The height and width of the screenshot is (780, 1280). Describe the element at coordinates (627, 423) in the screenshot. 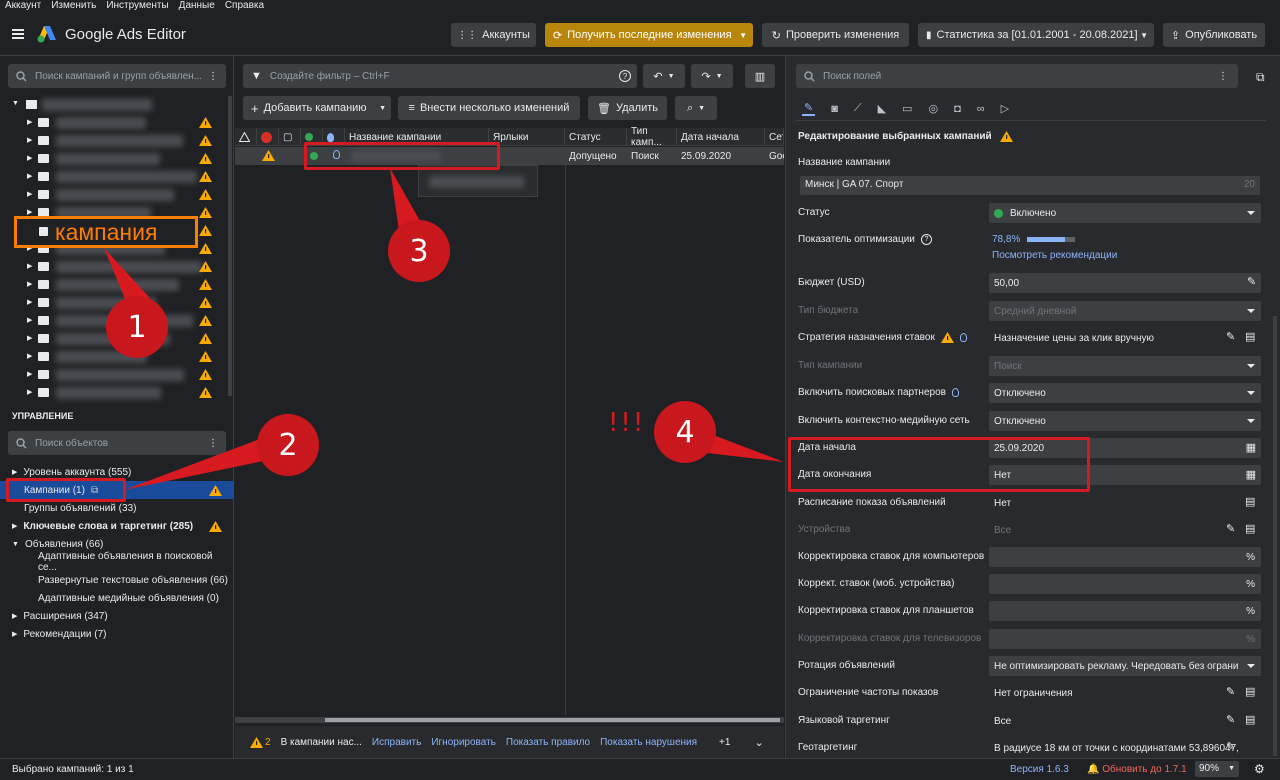

I see `annotation-exclaim: !!!` at that location.